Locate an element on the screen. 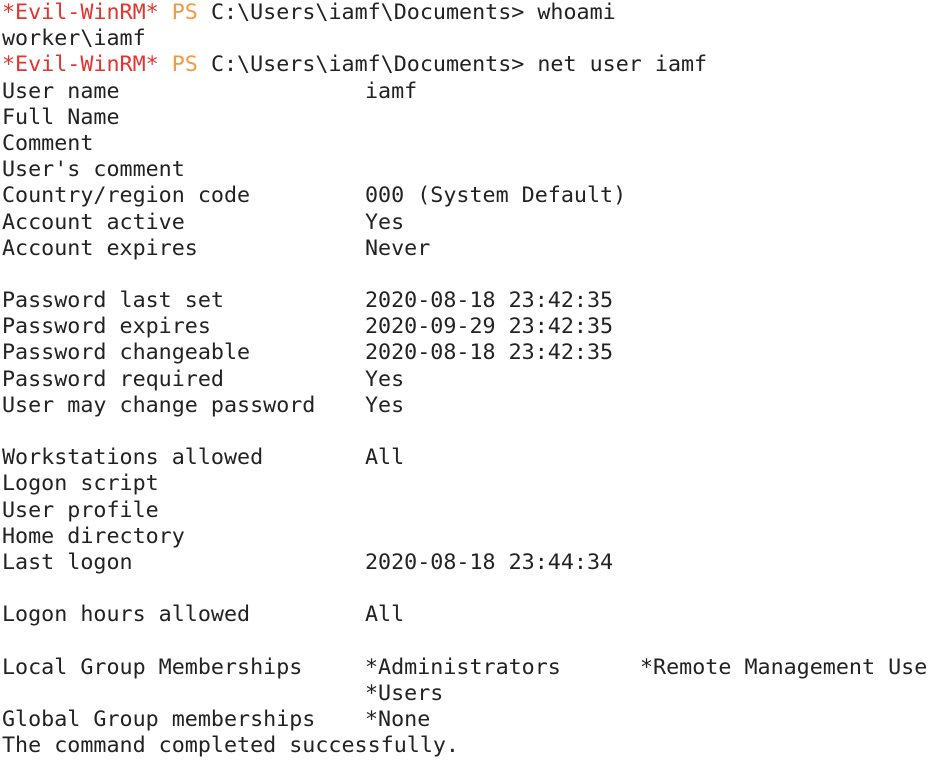  row-last-logon: Last logon 2020-08-18 23:44:34 is located at coordinates (465, 563).